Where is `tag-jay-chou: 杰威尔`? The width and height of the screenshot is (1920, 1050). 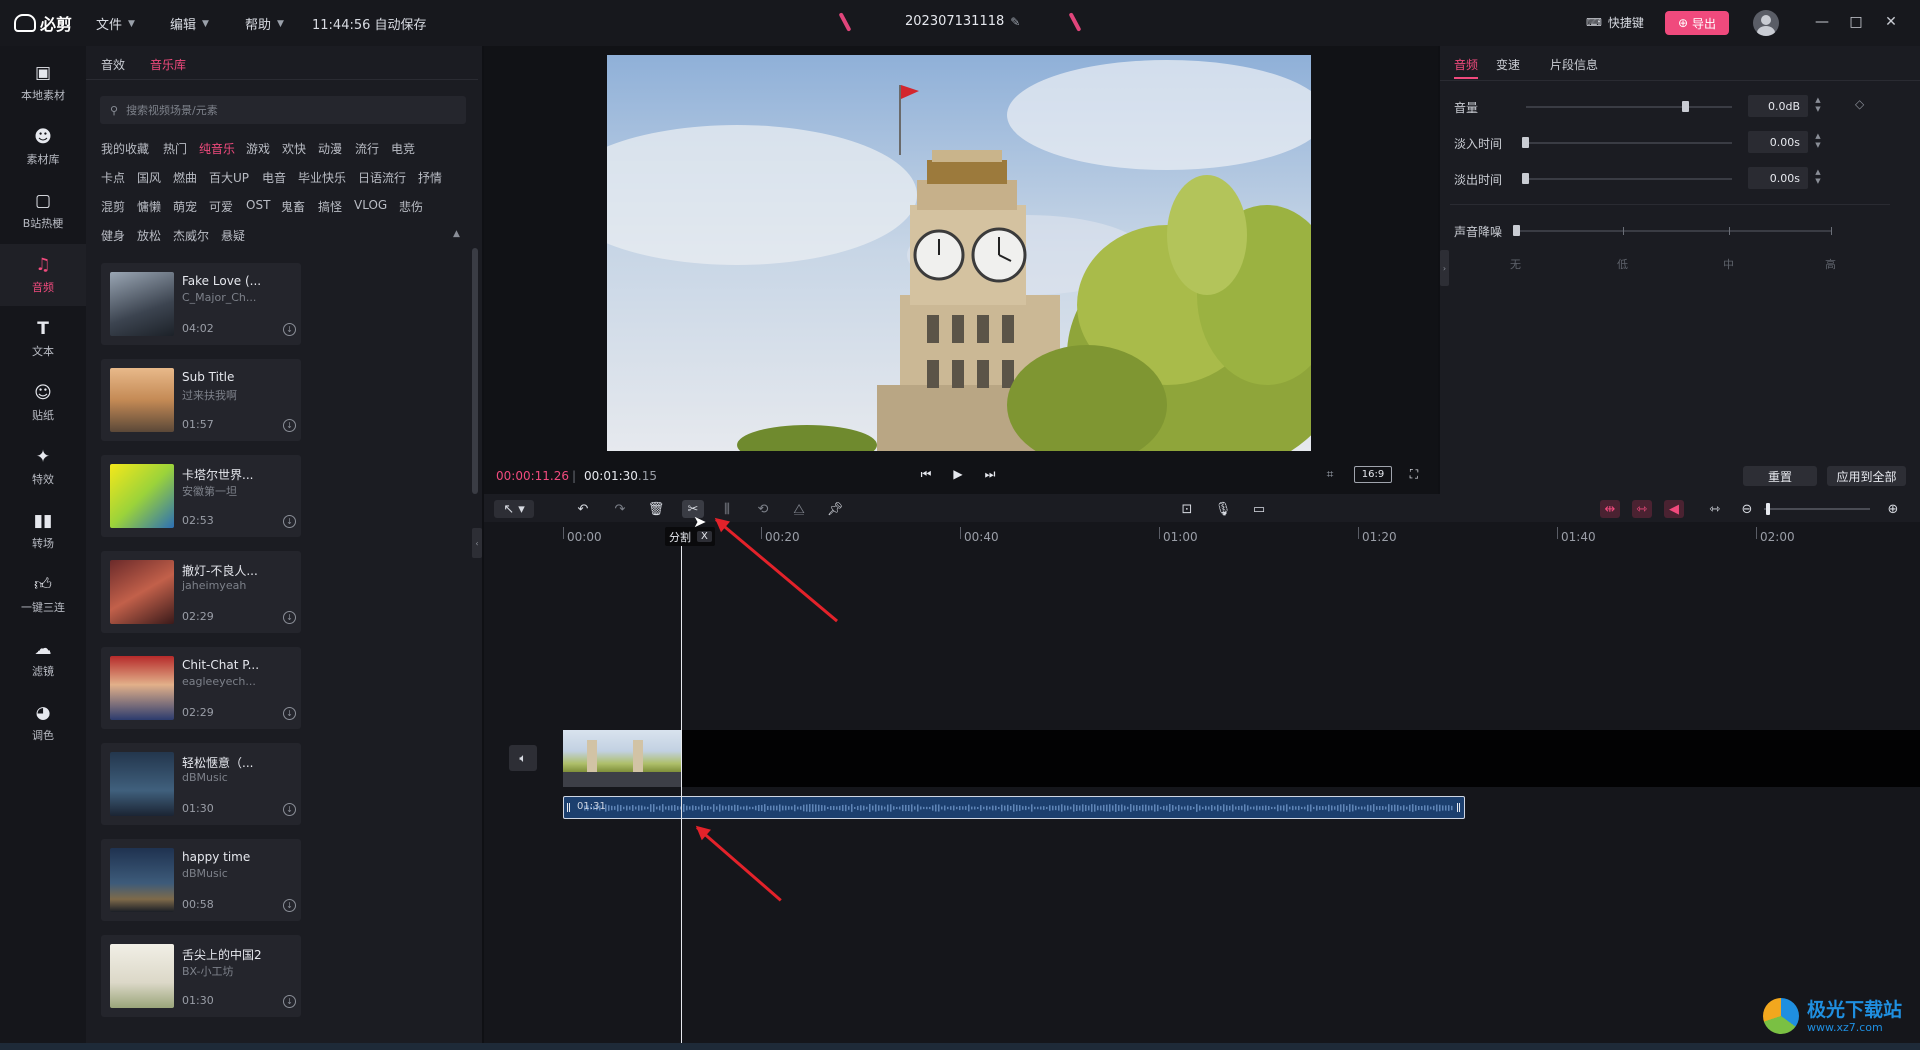 tag-jay-chou: 杰威尔 is located at coordinates (191, 235).